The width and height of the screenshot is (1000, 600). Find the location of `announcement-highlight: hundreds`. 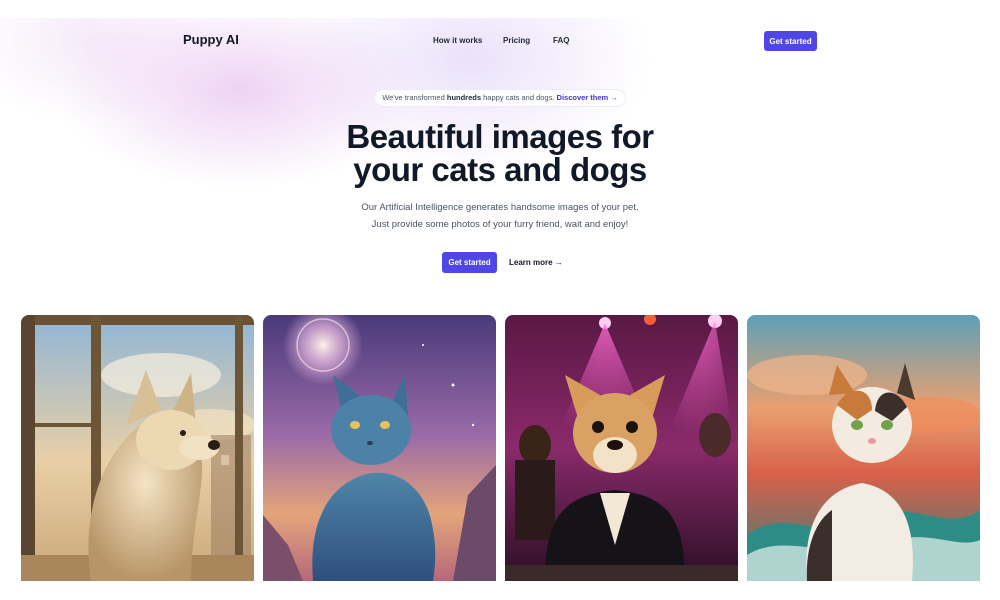

announcement-highlight: hundreds is located at coordinates (464, 97).